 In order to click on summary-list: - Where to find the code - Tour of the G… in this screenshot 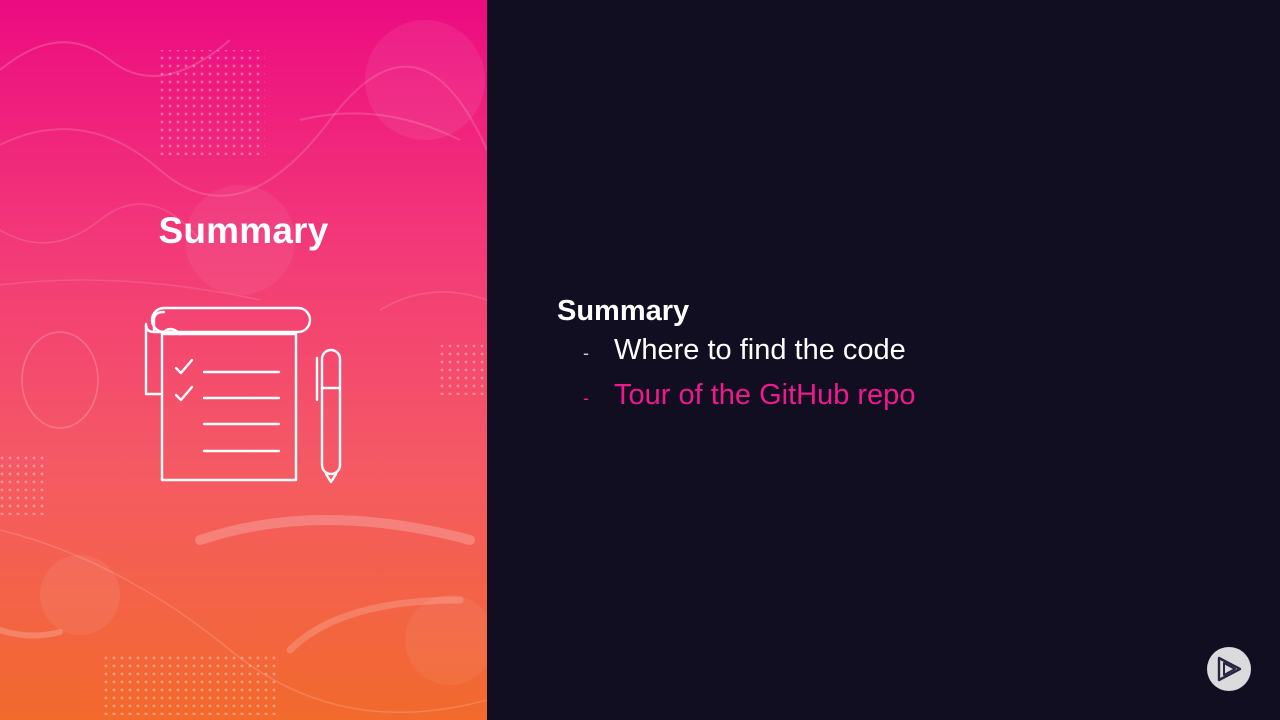, I will do `click(736, 379)`.